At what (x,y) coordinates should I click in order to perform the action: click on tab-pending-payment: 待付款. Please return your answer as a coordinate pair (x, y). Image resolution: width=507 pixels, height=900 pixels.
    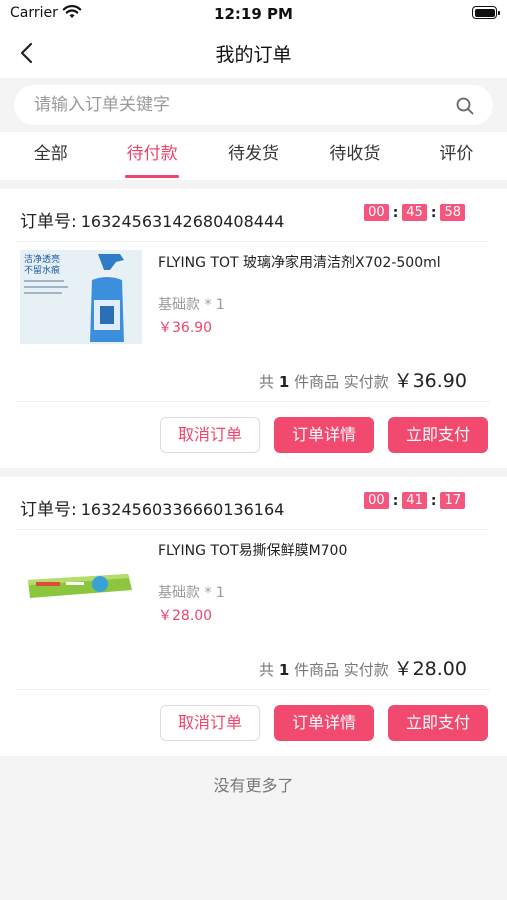
    Looking at the image, I should click on (151, 156).